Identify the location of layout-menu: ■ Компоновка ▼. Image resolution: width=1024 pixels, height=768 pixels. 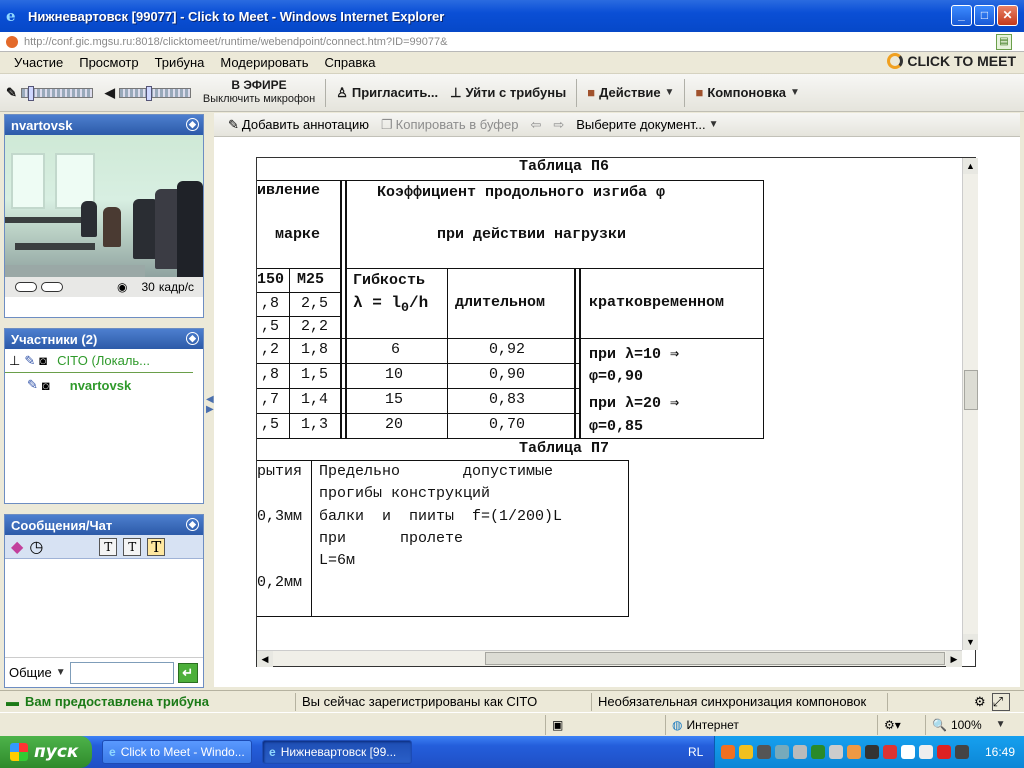
(747, 92).